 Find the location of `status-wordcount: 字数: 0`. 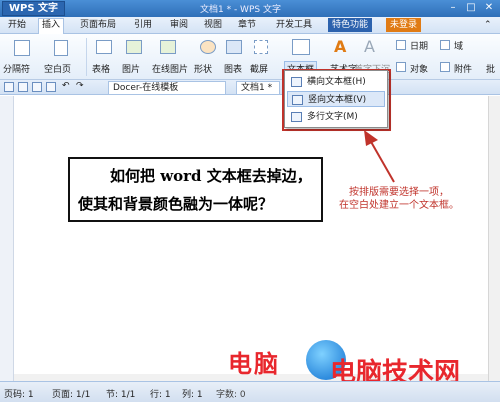

status-wordcount: 字数: 0 is located at coordinates (231, 395).